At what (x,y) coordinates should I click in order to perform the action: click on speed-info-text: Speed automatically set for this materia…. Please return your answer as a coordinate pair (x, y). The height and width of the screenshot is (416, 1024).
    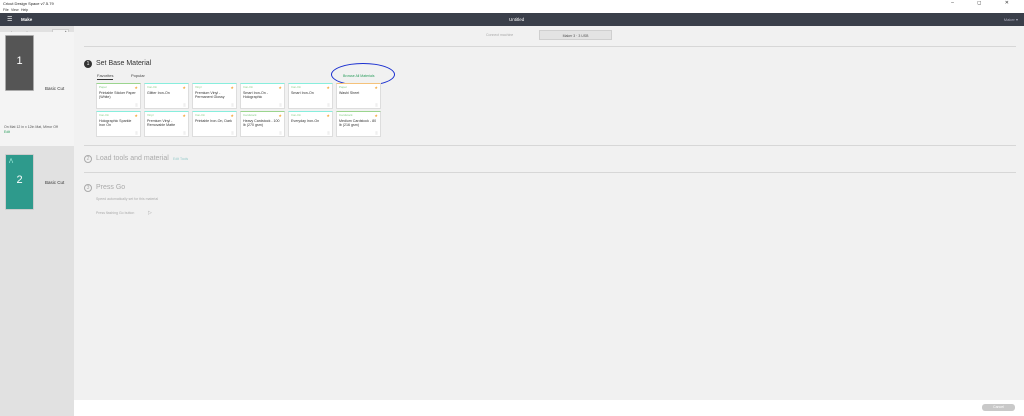
    Looking at the image, I should click on (127, 199).